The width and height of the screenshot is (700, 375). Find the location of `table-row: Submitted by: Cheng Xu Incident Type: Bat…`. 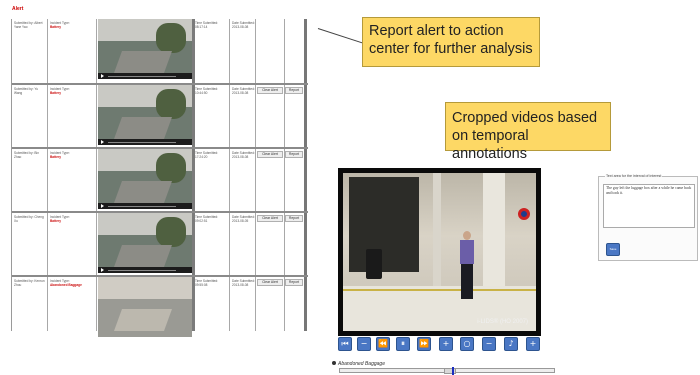

table-row: Submitted by: Cheng Xu Incident Type: Bat… is located at coordinates (160, 242).